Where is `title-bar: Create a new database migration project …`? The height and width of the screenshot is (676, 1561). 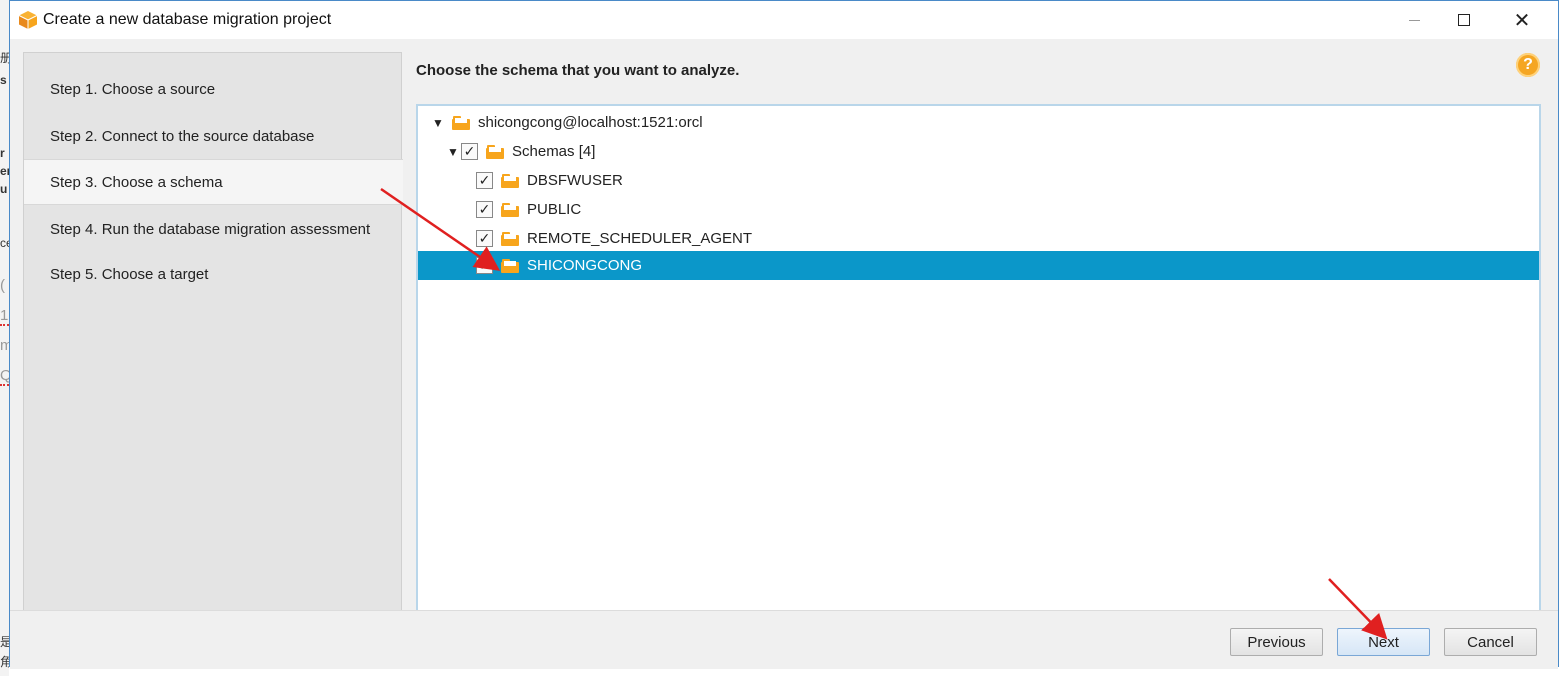 title-bar: Create a new database migration project … is located at coordinates (784, 20).